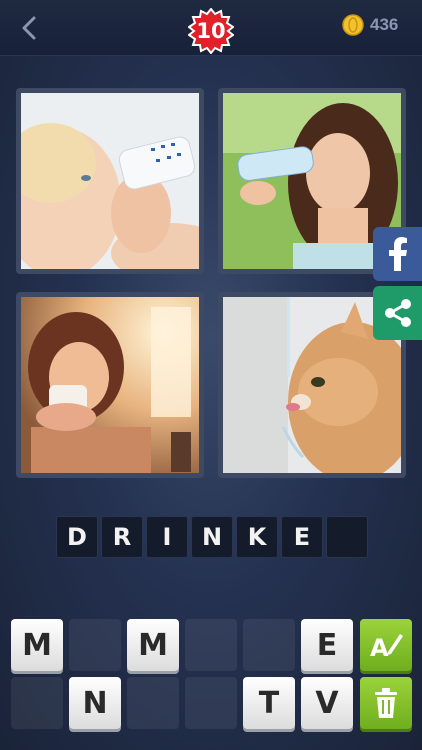 This screenshot has height=750, width=422. I want to click on back-button, so click(29, 28).